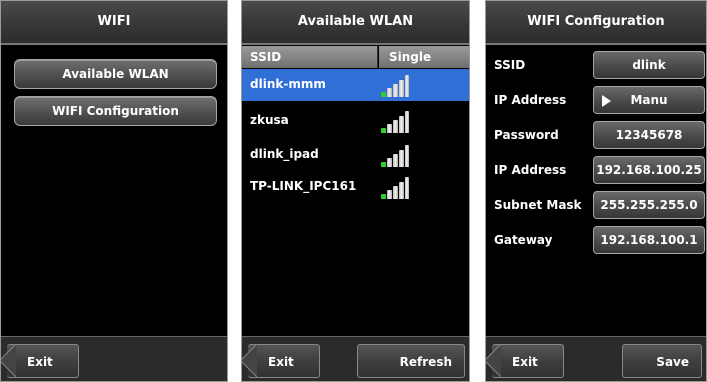  Describe the element at coordinates (596, 358) in the screenshot. I see `bottom-bar: Exit Save` at that location.